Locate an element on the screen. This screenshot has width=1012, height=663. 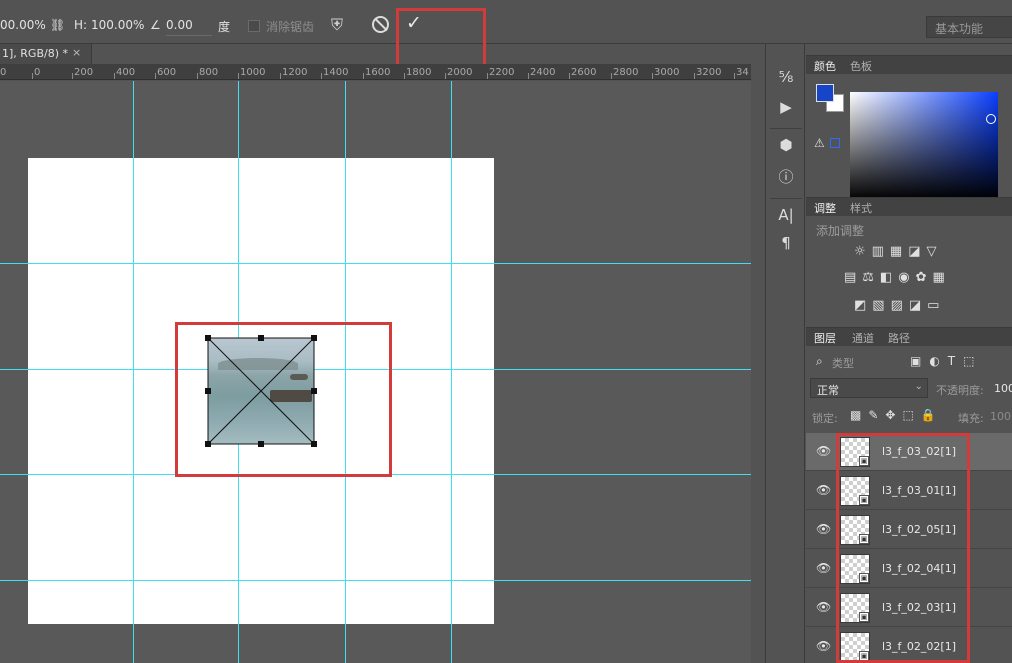
tab-close-icon: × is located at coordinates (76, 52).